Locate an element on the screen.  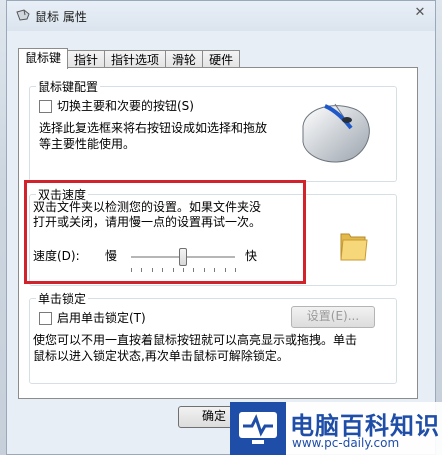
watermark-monitor-icon is located at coordinates (258, 428).